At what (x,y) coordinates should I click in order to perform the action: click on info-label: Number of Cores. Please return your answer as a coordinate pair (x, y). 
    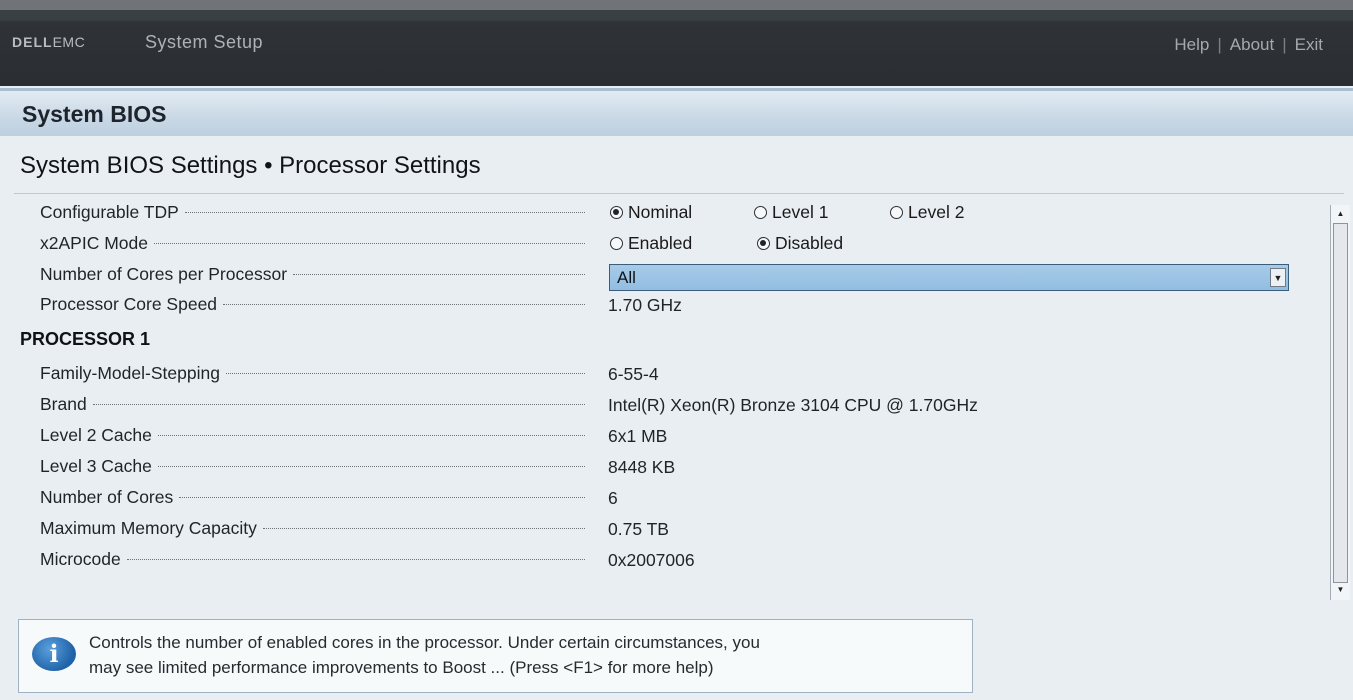
    Looking at the image, I should click on (312, 497).